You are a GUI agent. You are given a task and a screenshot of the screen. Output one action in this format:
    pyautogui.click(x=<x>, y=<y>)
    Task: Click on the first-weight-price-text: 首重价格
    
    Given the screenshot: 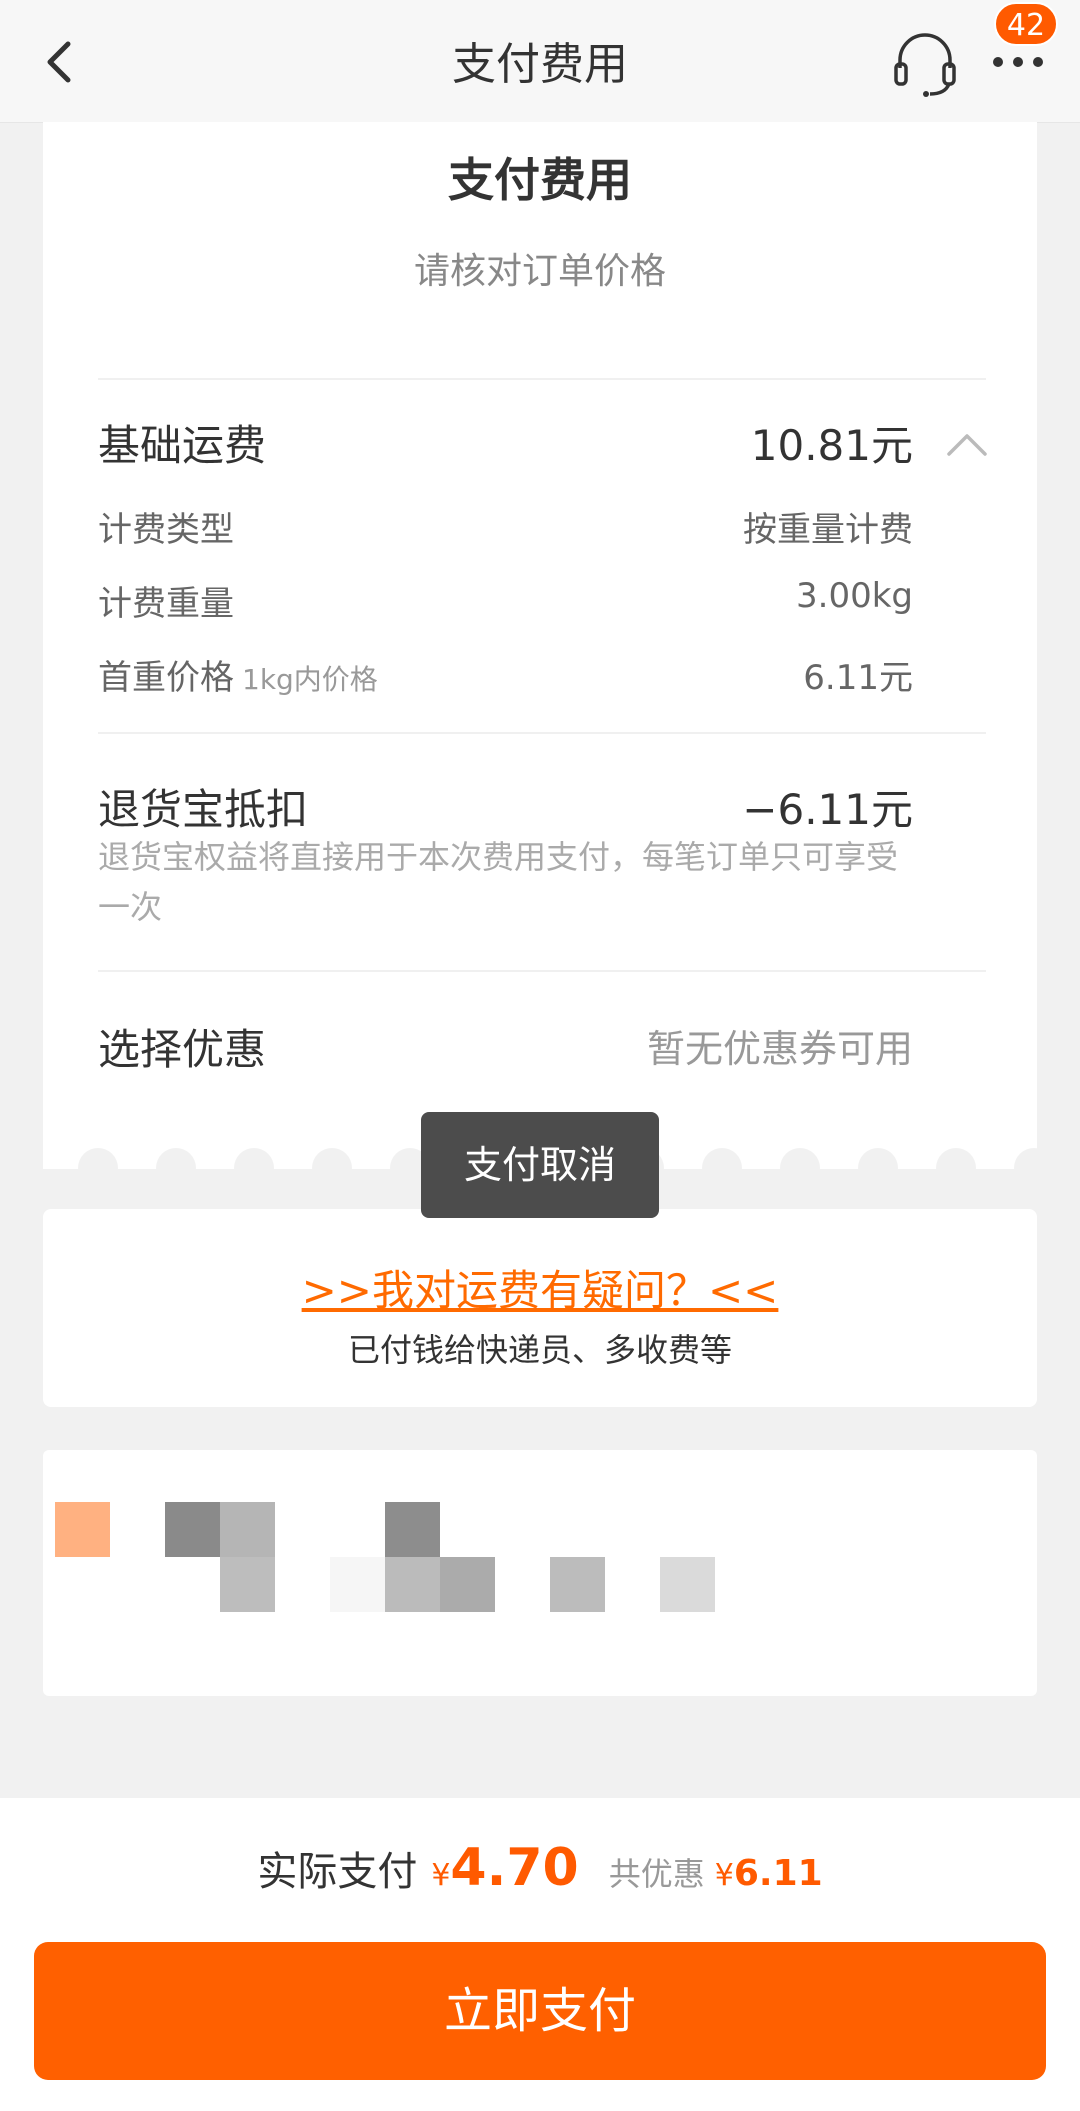 What is the action you would take?
    pyautogui.click(x=166, y=678)
    